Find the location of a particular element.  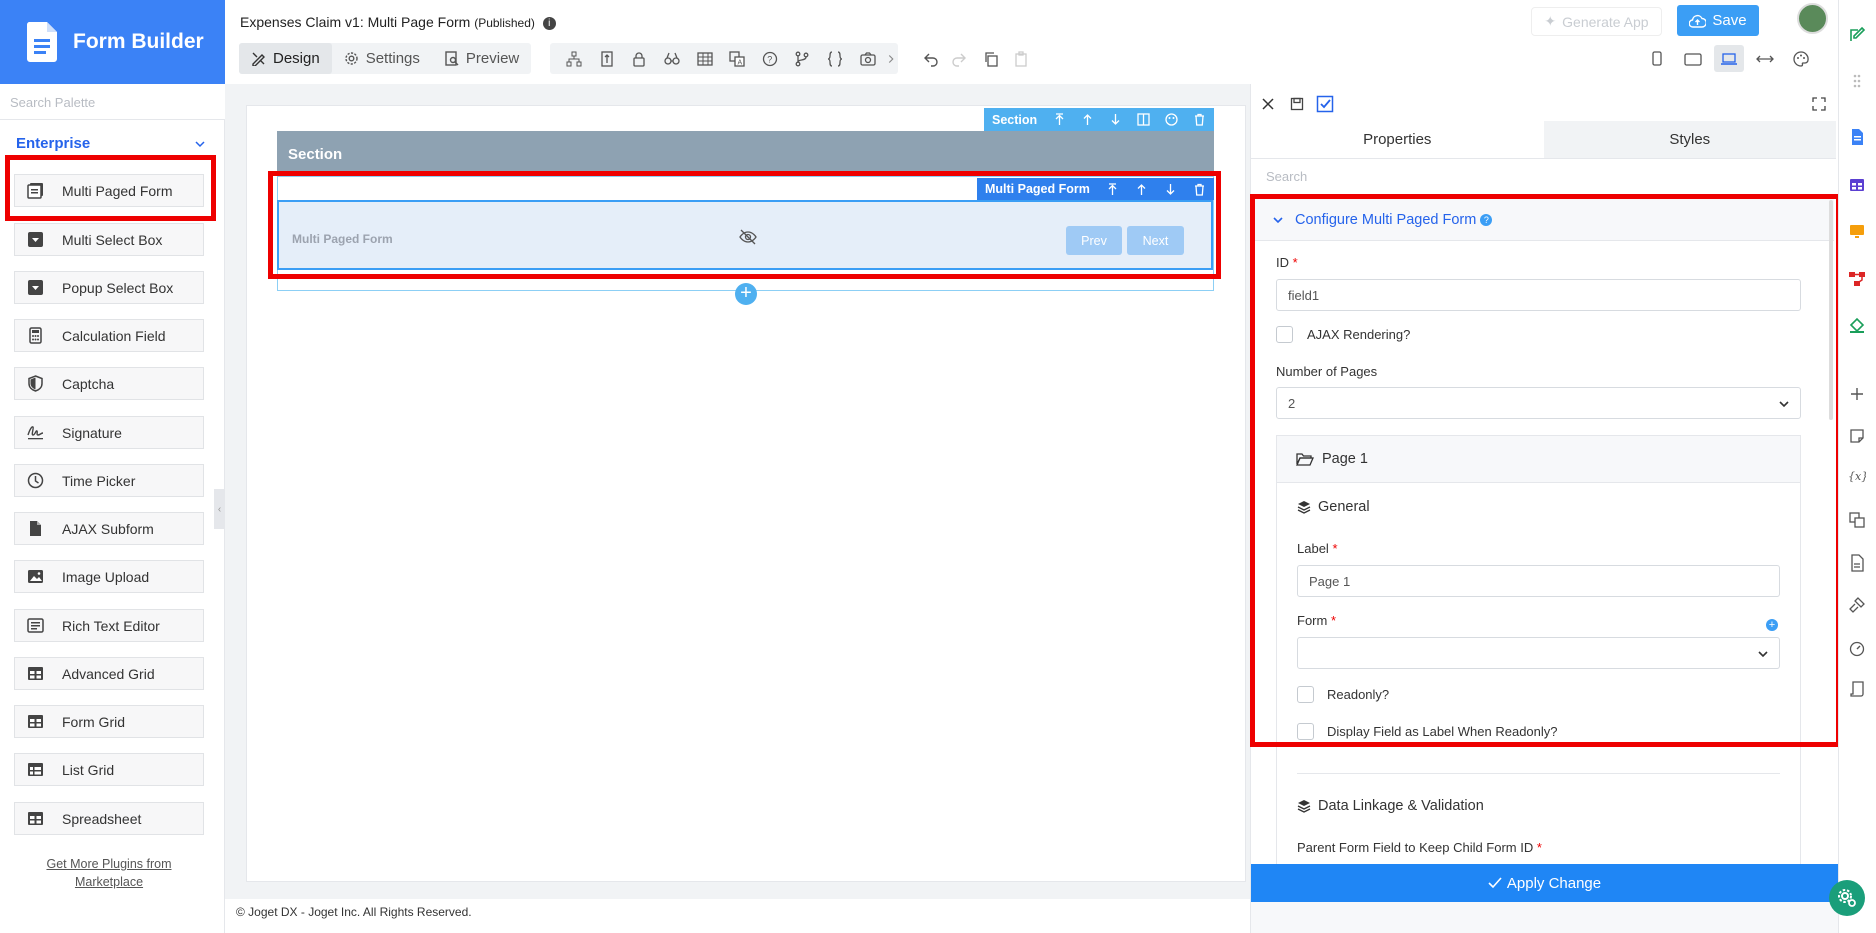

palette-item-advanced-grid: Advanced Grid is located at coordinates (109, 673).